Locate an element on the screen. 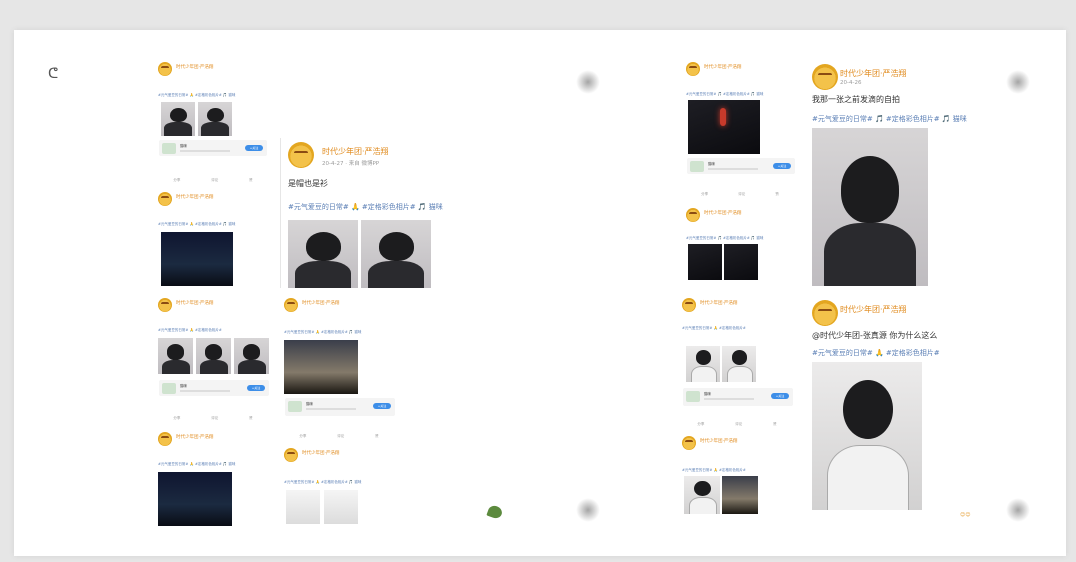 This screenshot has height=562, width=1076. card-title: 猫咪 is located at coordinates (183, 386).